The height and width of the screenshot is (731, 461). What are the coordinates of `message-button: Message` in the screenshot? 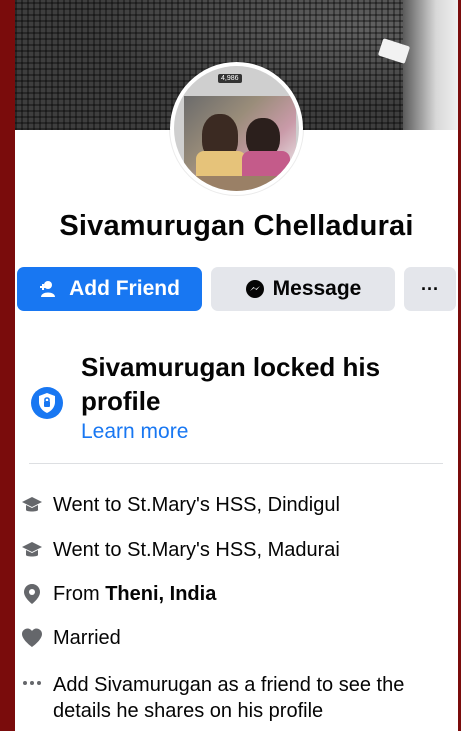 It's located at (303, 289).